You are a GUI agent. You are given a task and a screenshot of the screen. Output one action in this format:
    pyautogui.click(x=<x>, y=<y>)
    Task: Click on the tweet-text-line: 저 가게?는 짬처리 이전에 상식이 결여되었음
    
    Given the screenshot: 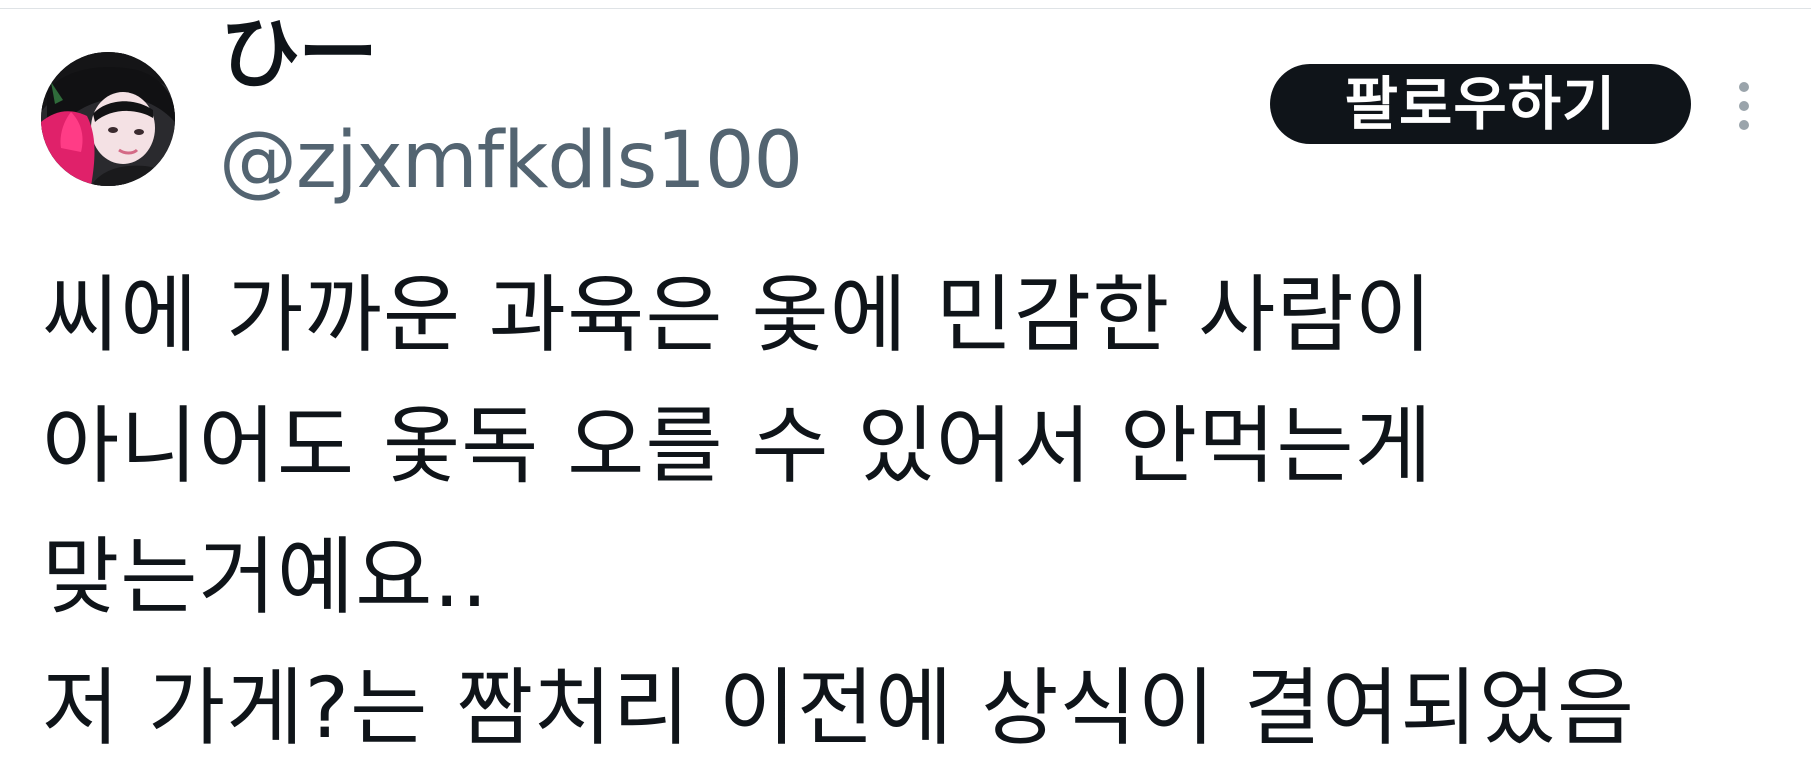 What is the action you would take?
    pyautogui.click(x=839, y=708)
    